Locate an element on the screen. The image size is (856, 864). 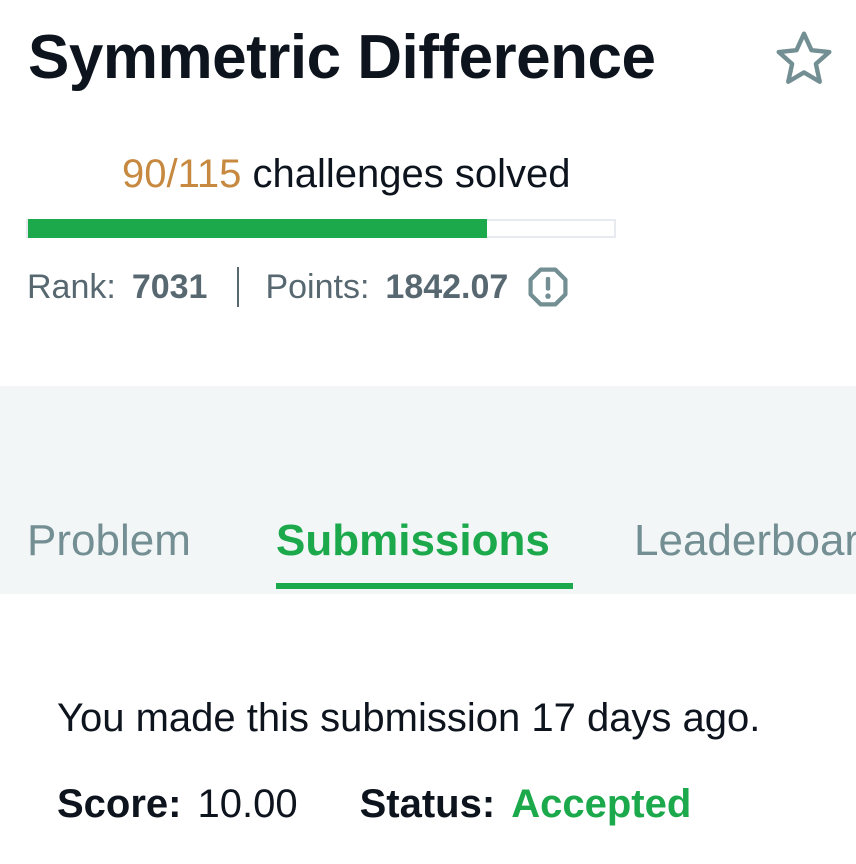
solved-count: 90/115 is located at coordinates (182, 174).